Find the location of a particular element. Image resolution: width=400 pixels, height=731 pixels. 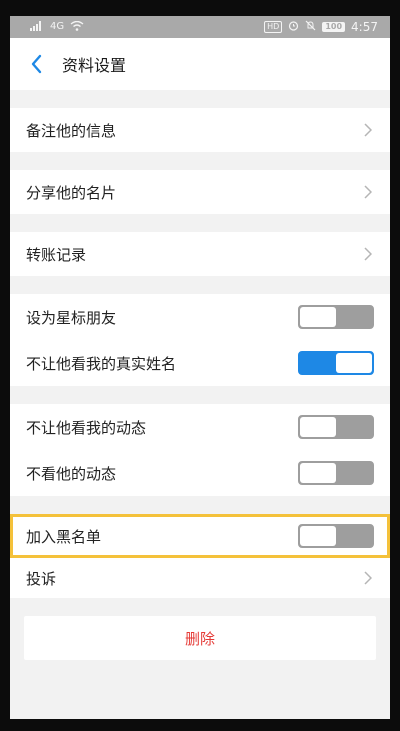

share-card-row: 分享他的名片 is located at coordinates (200, 192).